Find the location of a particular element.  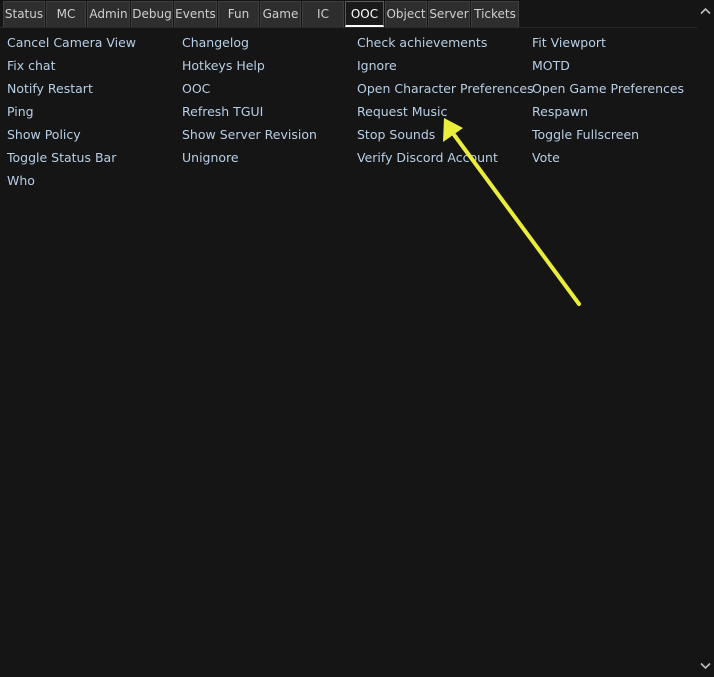

verb-verify-discord-account: Verify Discord Account is located at coordinates (444, 160).